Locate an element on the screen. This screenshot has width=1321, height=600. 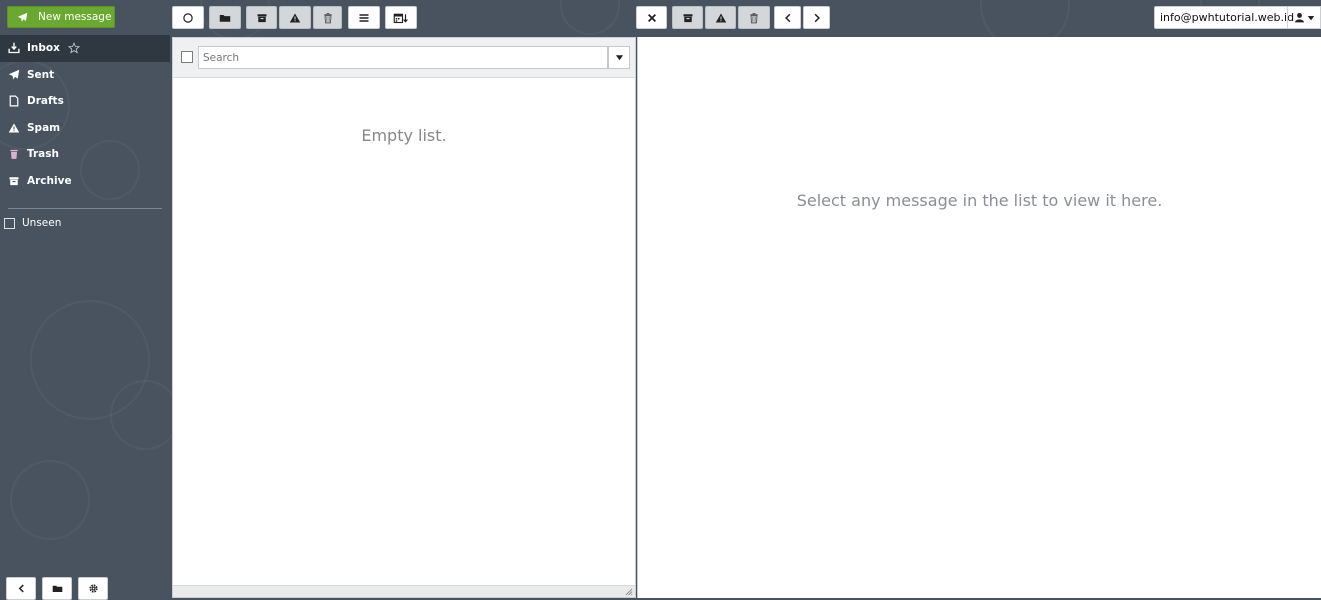
settings-button is located at coordinates (93, 588).